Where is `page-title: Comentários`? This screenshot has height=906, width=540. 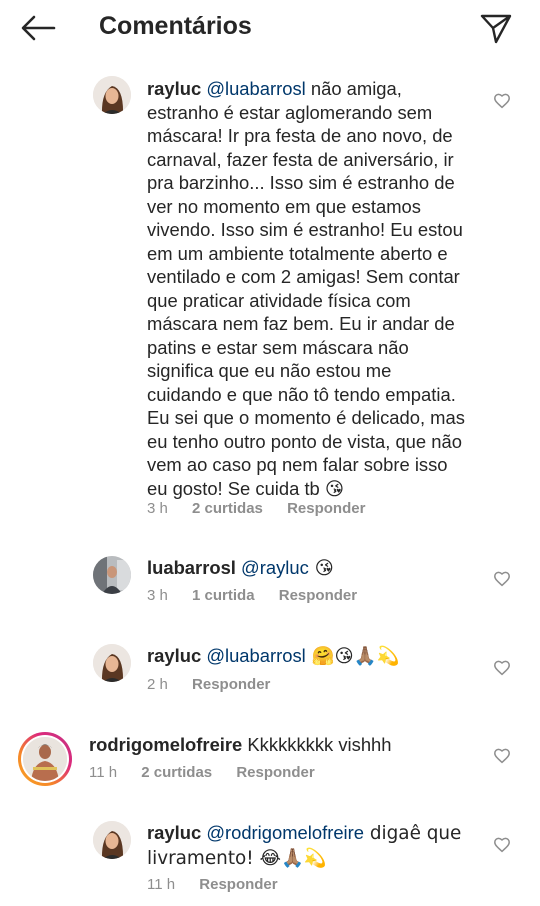 page-title: Comentários is located at coordinates (175, 26).